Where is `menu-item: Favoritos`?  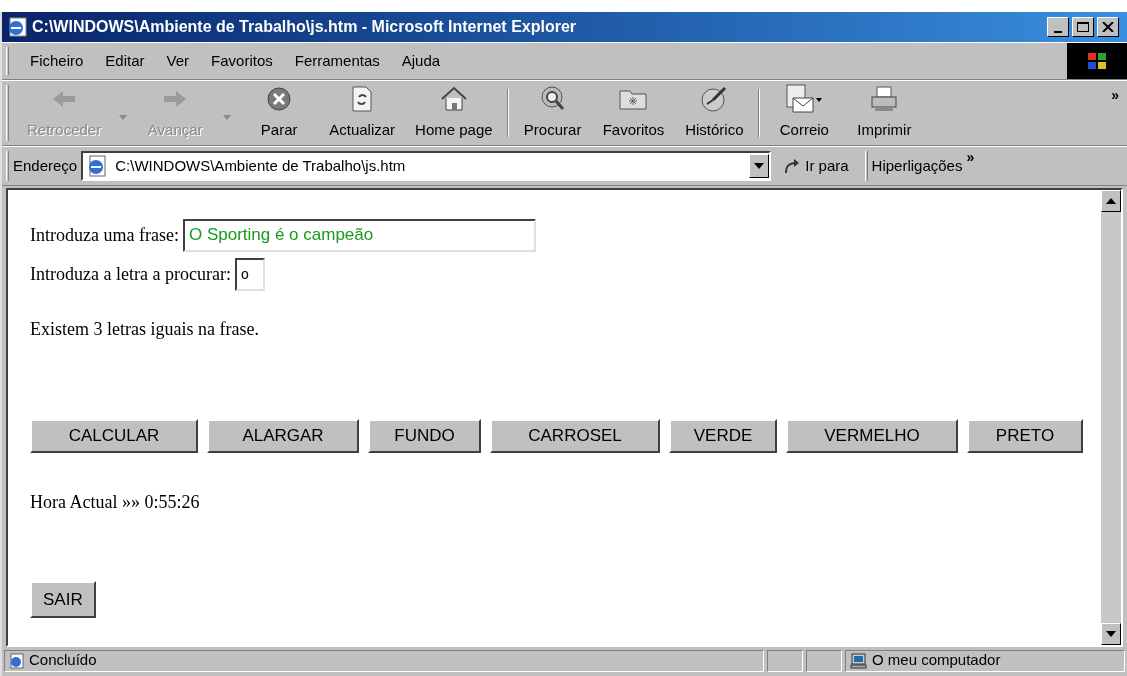
menu-item: Favoritos is located at coordinates (242, 61).